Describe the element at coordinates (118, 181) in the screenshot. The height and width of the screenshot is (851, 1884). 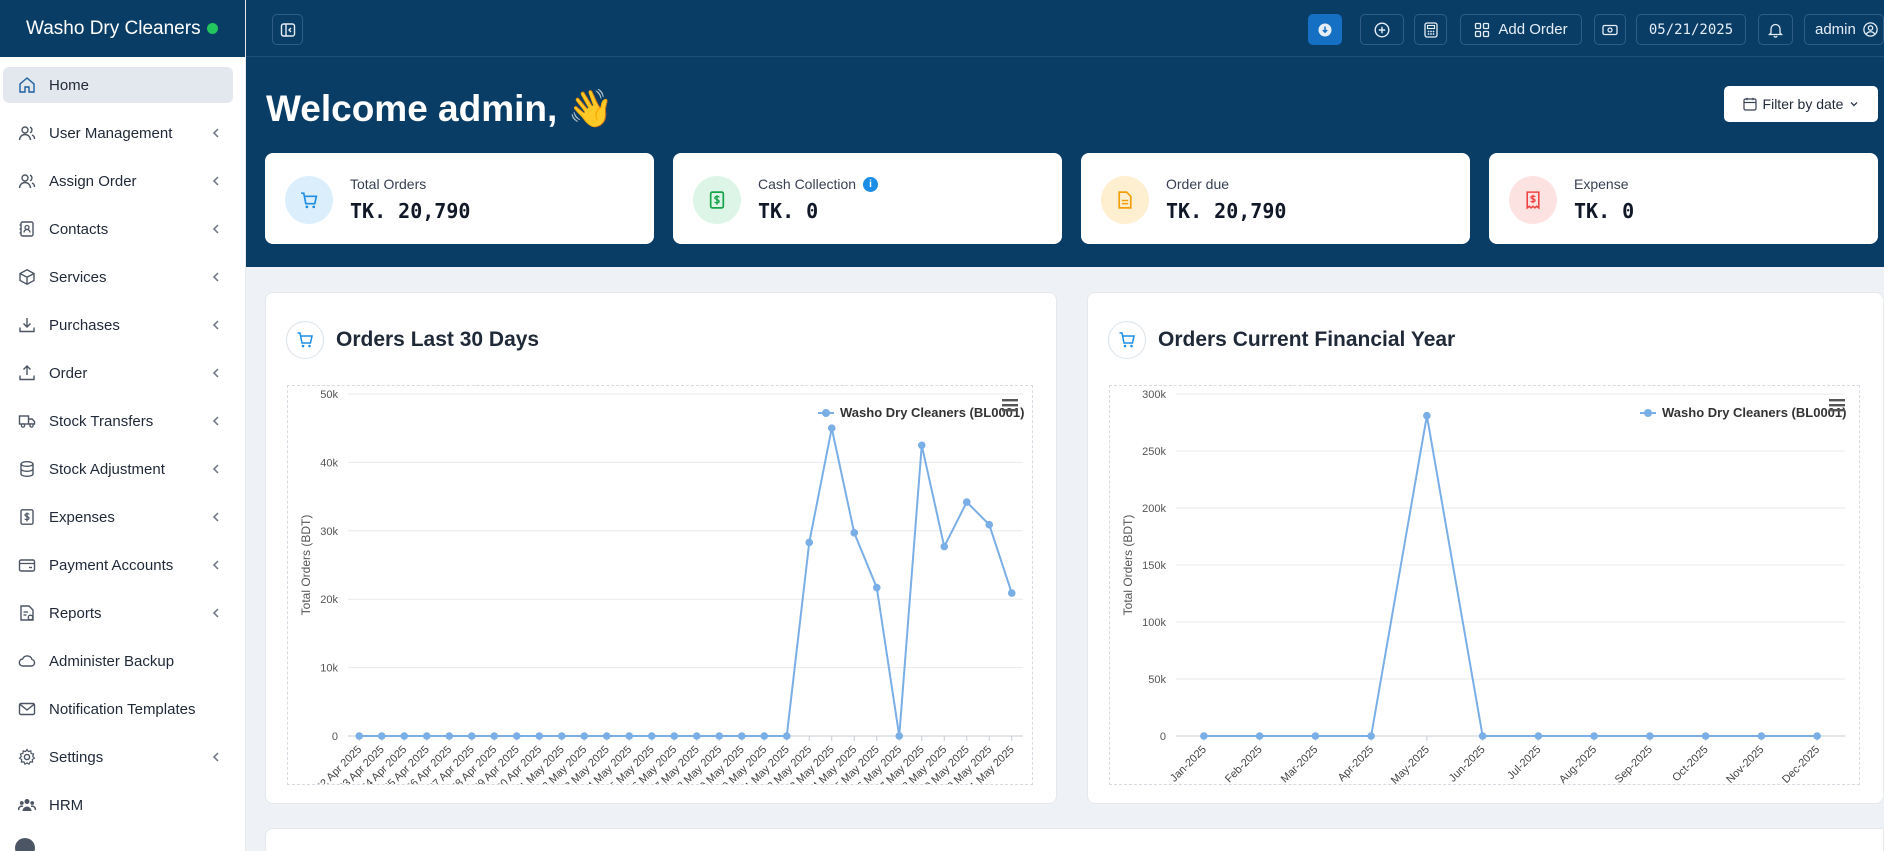
I see `sidebar-item-assign-order: Assign Order` at that location.